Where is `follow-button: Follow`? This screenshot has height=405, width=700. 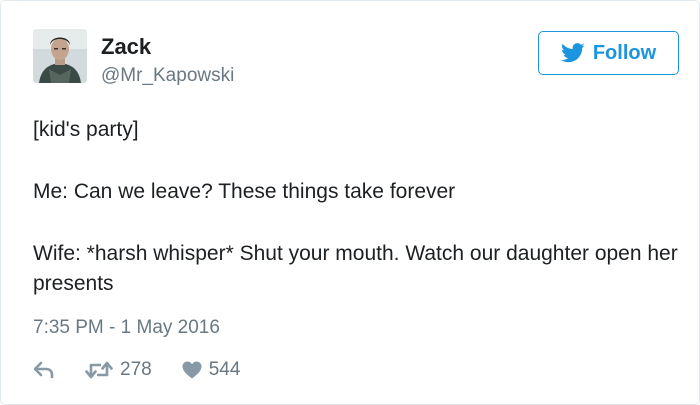 follow-button: Follow is located at coordinates (608, 53).